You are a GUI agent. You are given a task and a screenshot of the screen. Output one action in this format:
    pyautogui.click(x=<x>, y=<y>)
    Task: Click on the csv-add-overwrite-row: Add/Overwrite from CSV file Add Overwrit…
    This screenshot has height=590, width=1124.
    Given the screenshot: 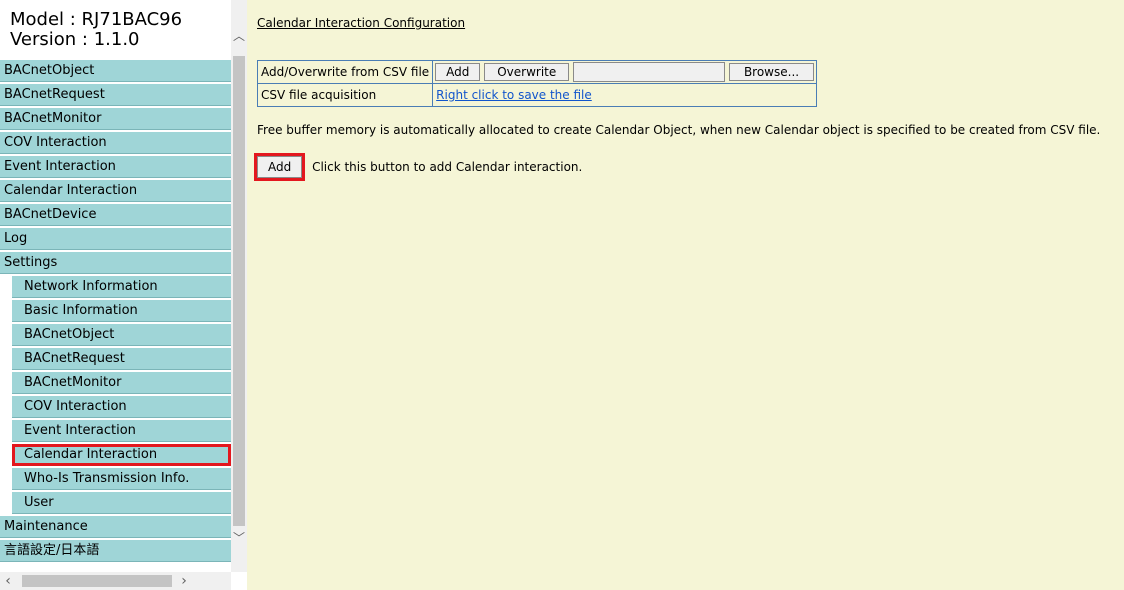 What is the action you would take?
    pyautogui.click(x=537, y=72)
    